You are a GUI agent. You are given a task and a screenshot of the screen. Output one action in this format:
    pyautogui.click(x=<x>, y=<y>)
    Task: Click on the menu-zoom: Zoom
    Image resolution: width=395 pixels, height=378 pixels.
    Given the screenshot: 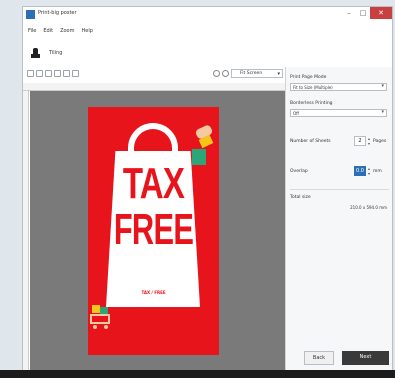 What is the action you would take?
    pyautogui.click(x=67, y=31)
    